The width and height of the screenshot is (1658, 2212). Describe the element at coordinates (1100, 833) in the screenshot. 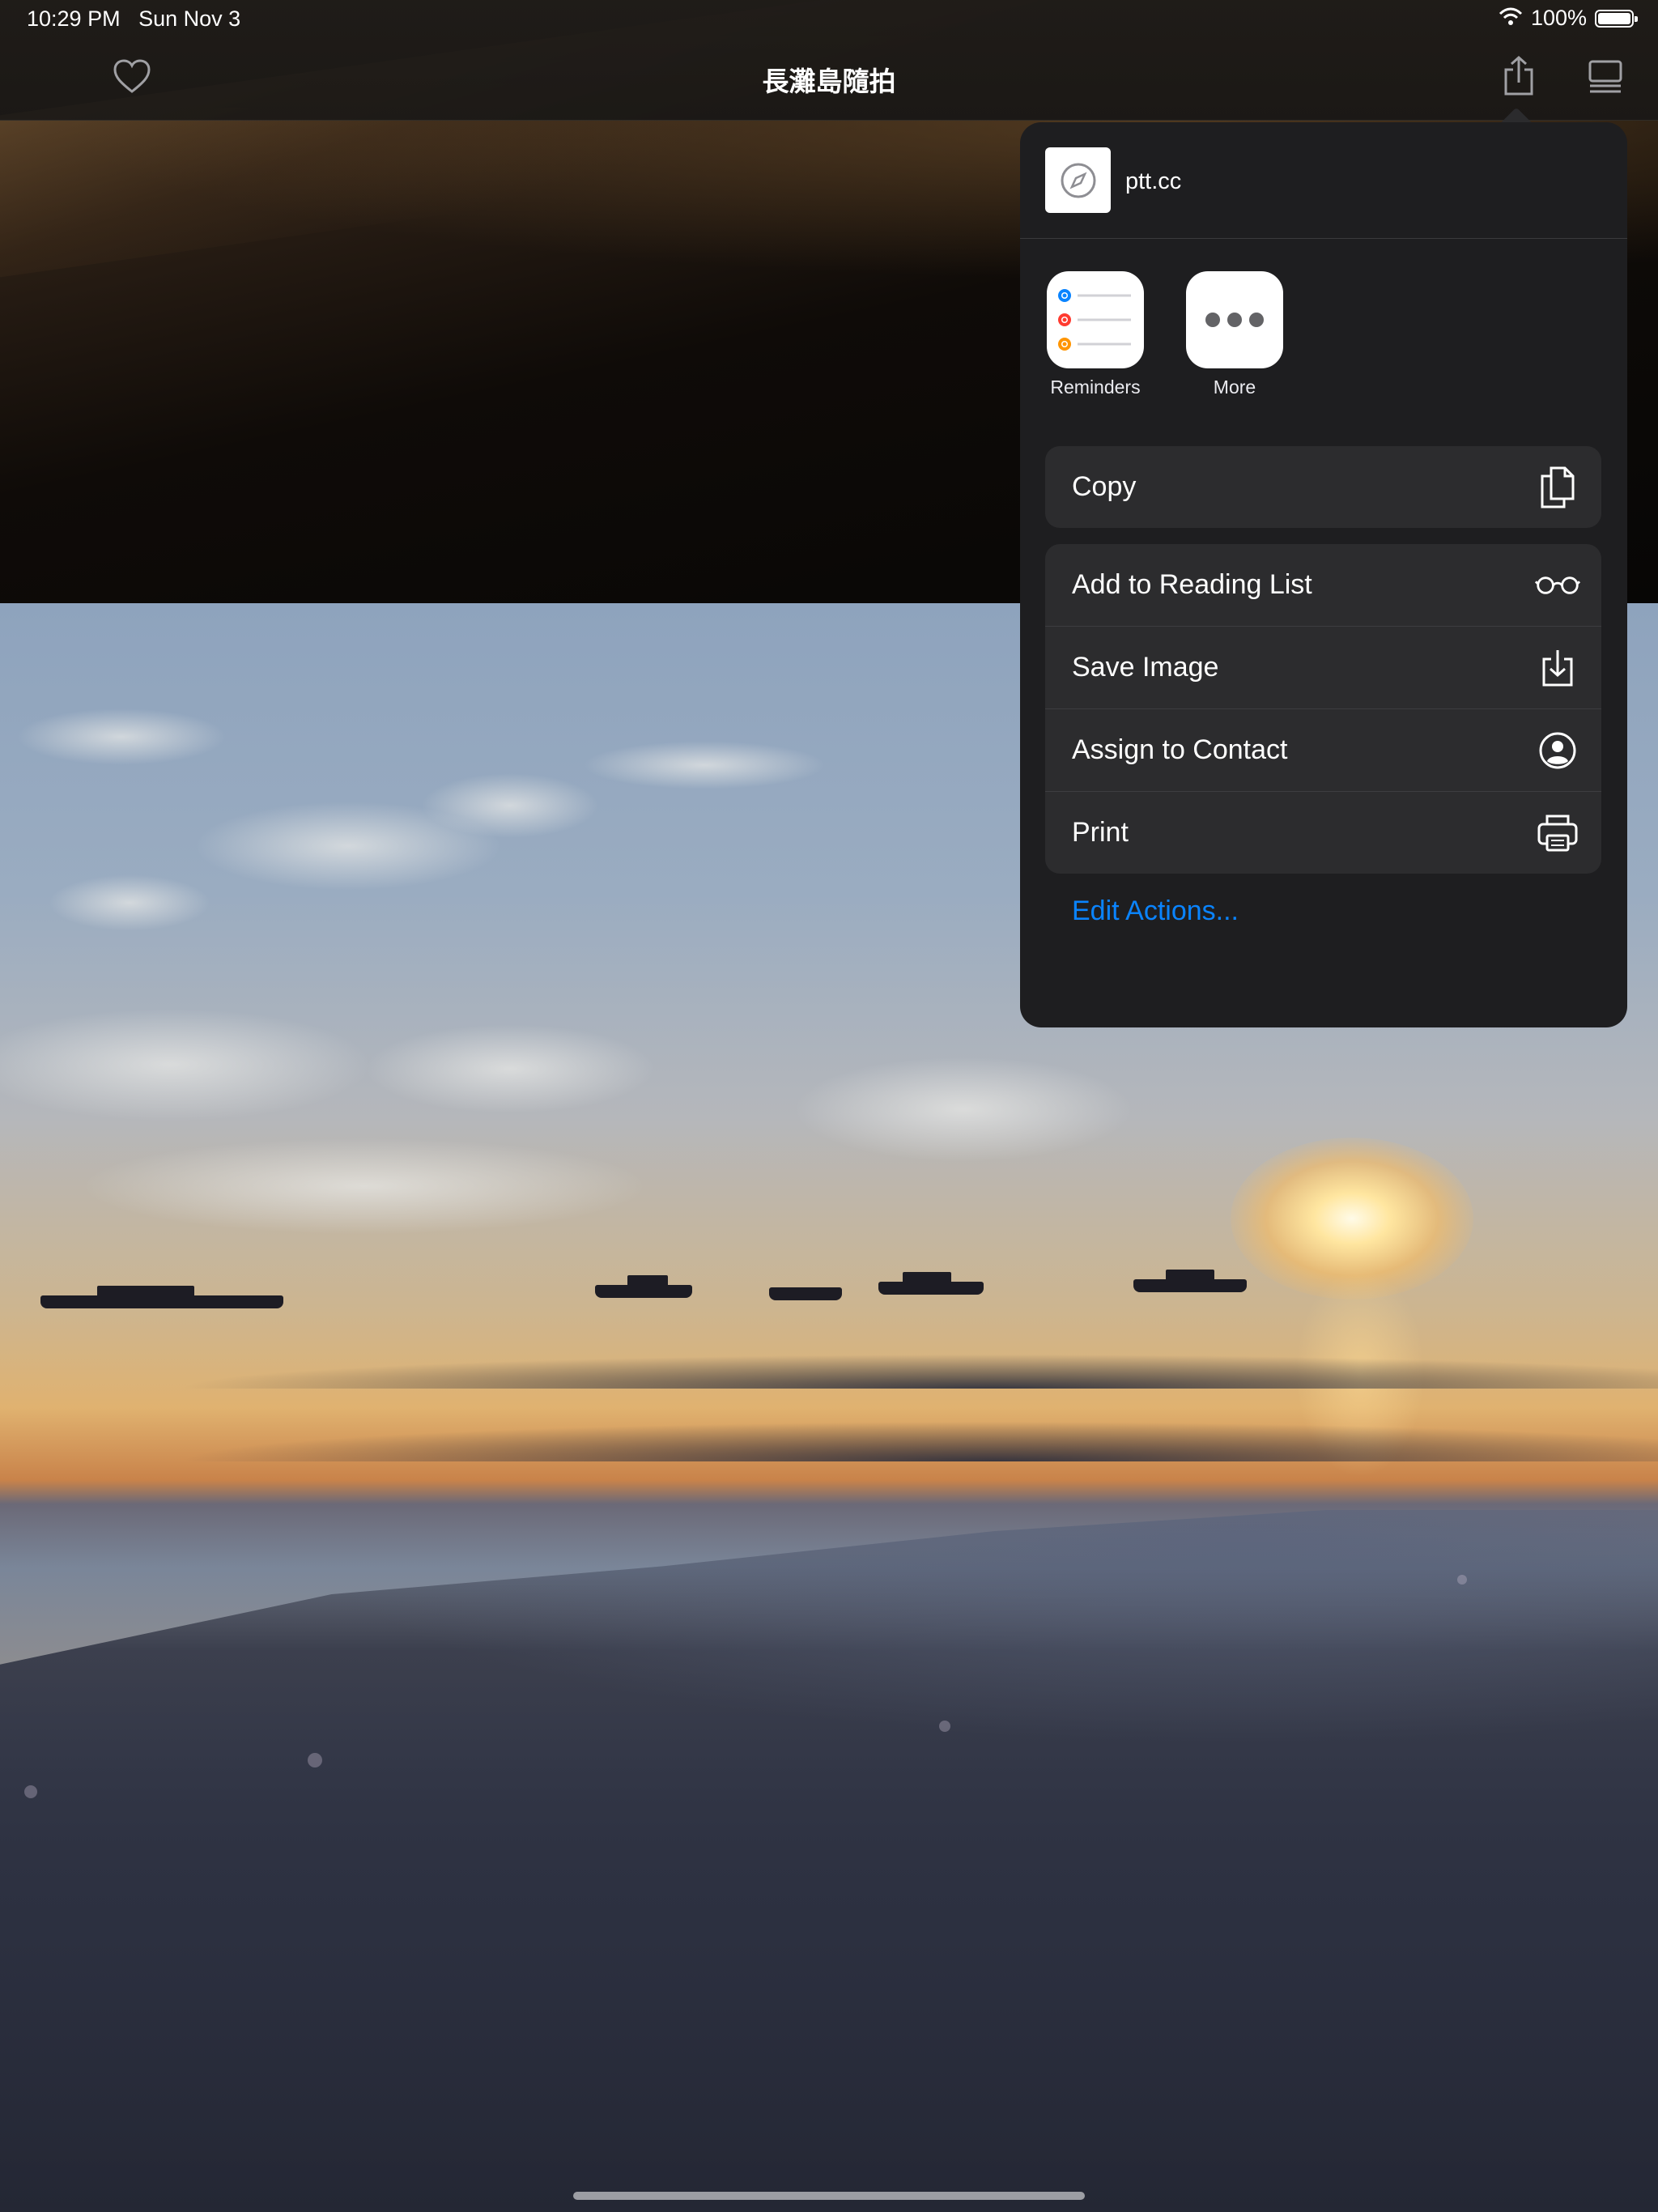

I see `action-label: Print` at that location.